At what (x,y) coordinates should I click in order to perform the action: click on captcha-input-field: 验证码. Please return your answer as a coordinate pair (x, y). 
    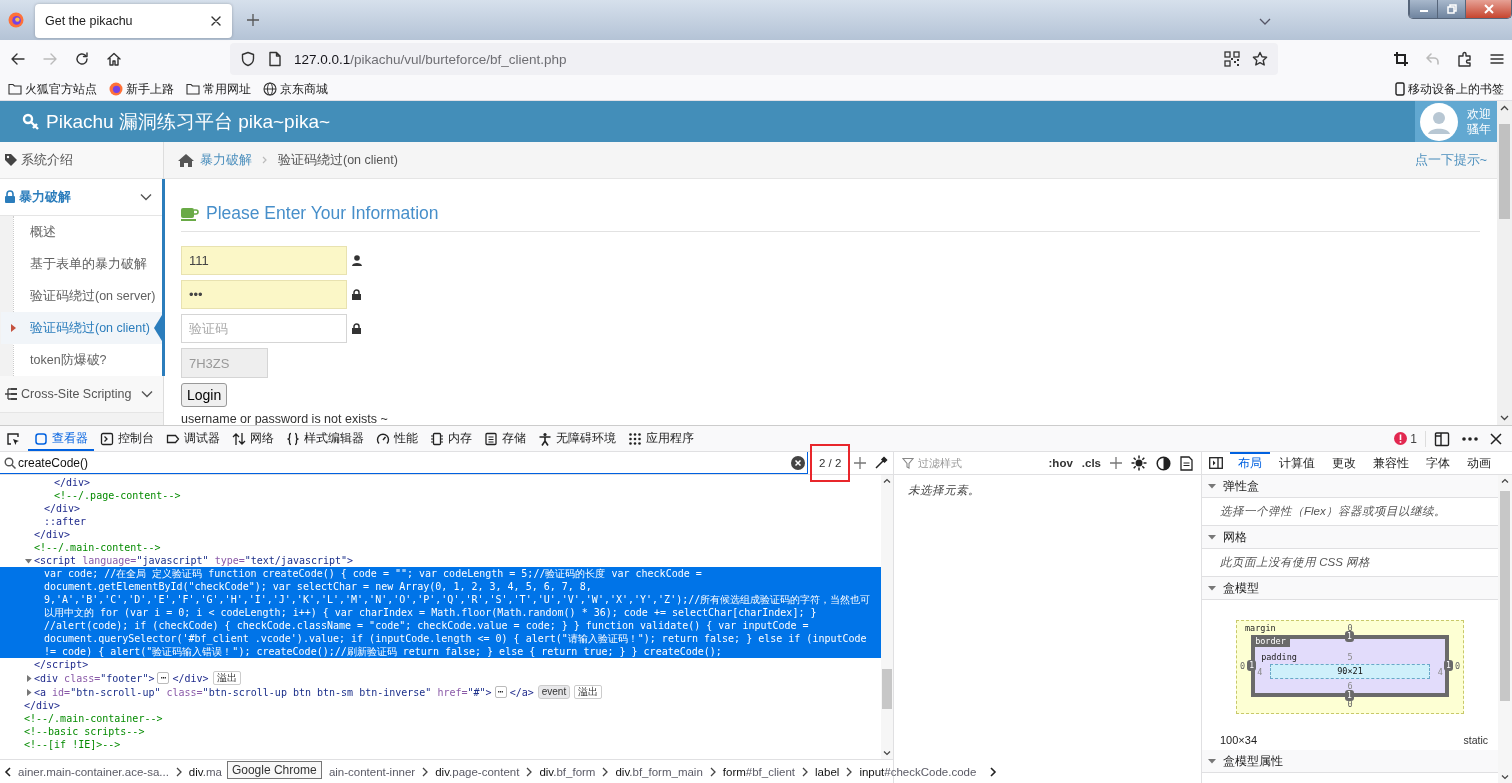
    Looking at the image, I should click on (264, 328).